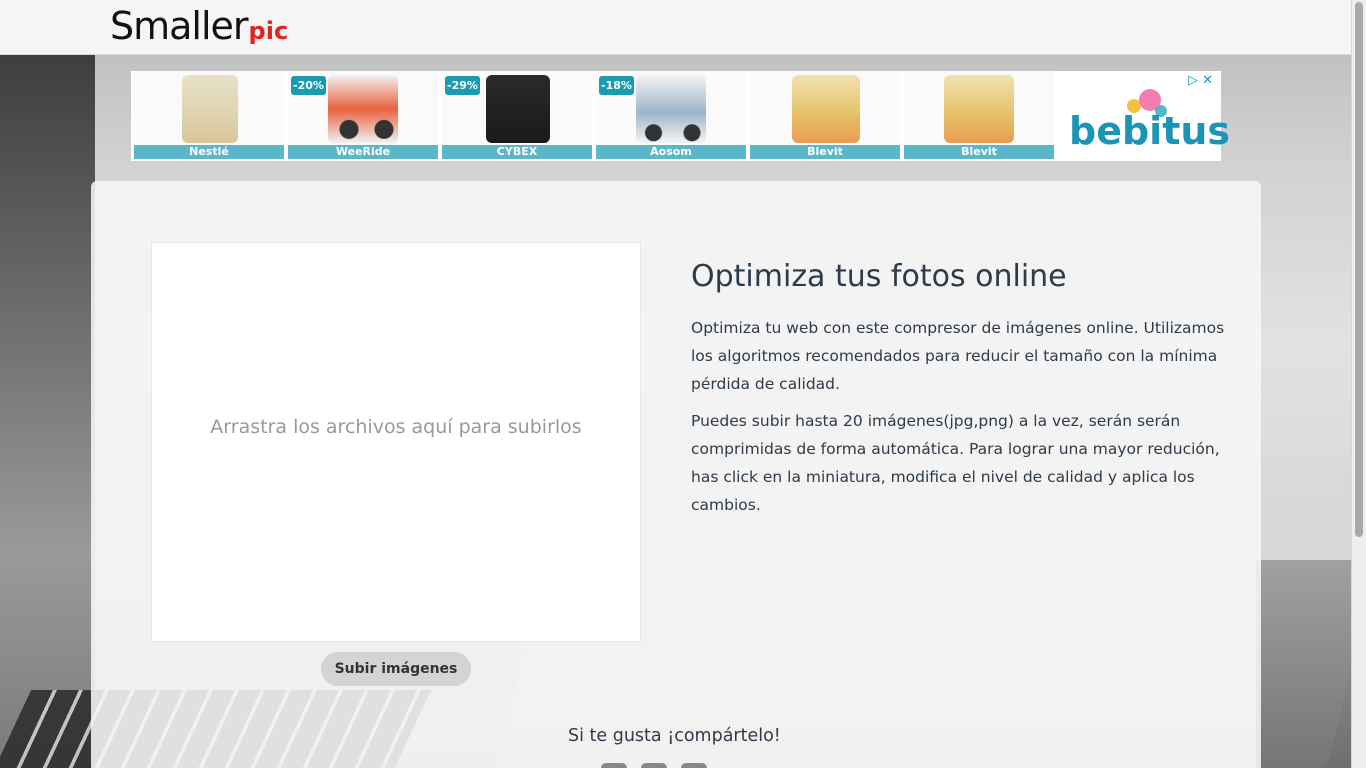 The width and height of the screenshot is (1366, 768). I want to click on site-logo: Smallerpic, so click(199, 26).